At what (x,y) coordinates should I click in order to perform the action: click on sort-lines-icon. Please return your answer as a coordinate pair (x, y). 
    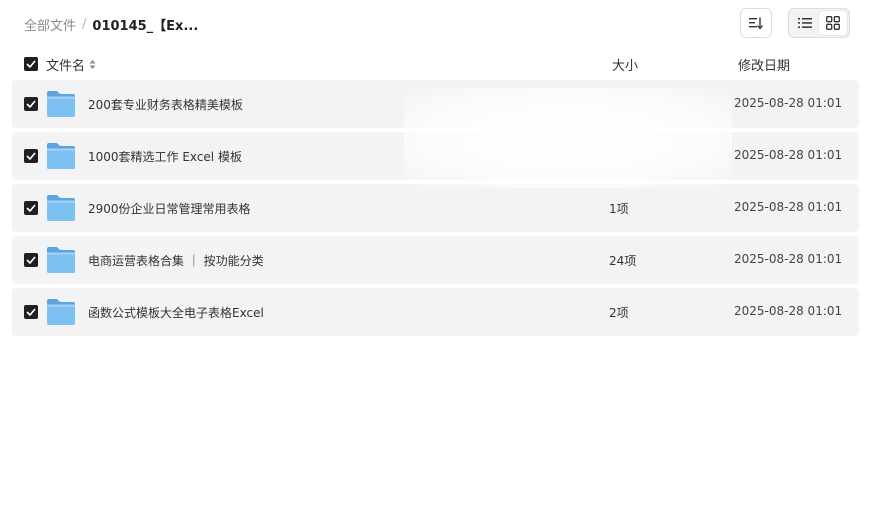
    Looking at the image, I should click on (756, 23).